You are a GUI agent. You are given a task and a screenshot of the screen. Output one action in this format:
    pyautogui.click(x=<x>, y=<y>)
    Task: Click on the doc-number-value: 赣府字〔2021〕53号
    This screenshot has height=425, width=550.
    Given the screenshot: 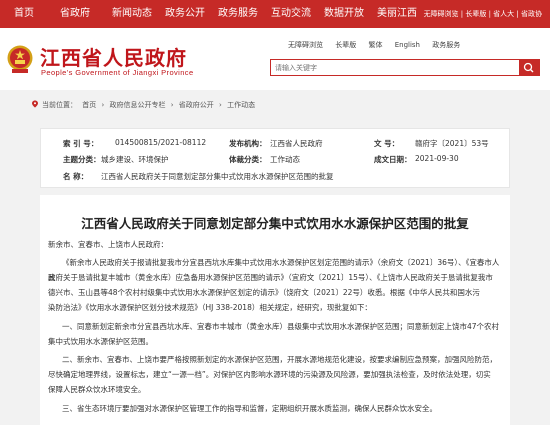 What is the action you would take?
    pyautogui.click(x=452, y=143)
    